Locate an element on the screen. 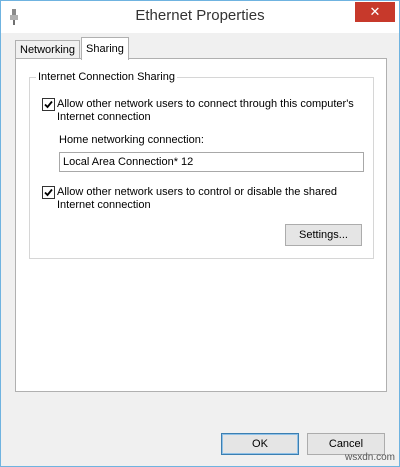  window-title: Ethernet Properties is located at coordinates (200, 15).